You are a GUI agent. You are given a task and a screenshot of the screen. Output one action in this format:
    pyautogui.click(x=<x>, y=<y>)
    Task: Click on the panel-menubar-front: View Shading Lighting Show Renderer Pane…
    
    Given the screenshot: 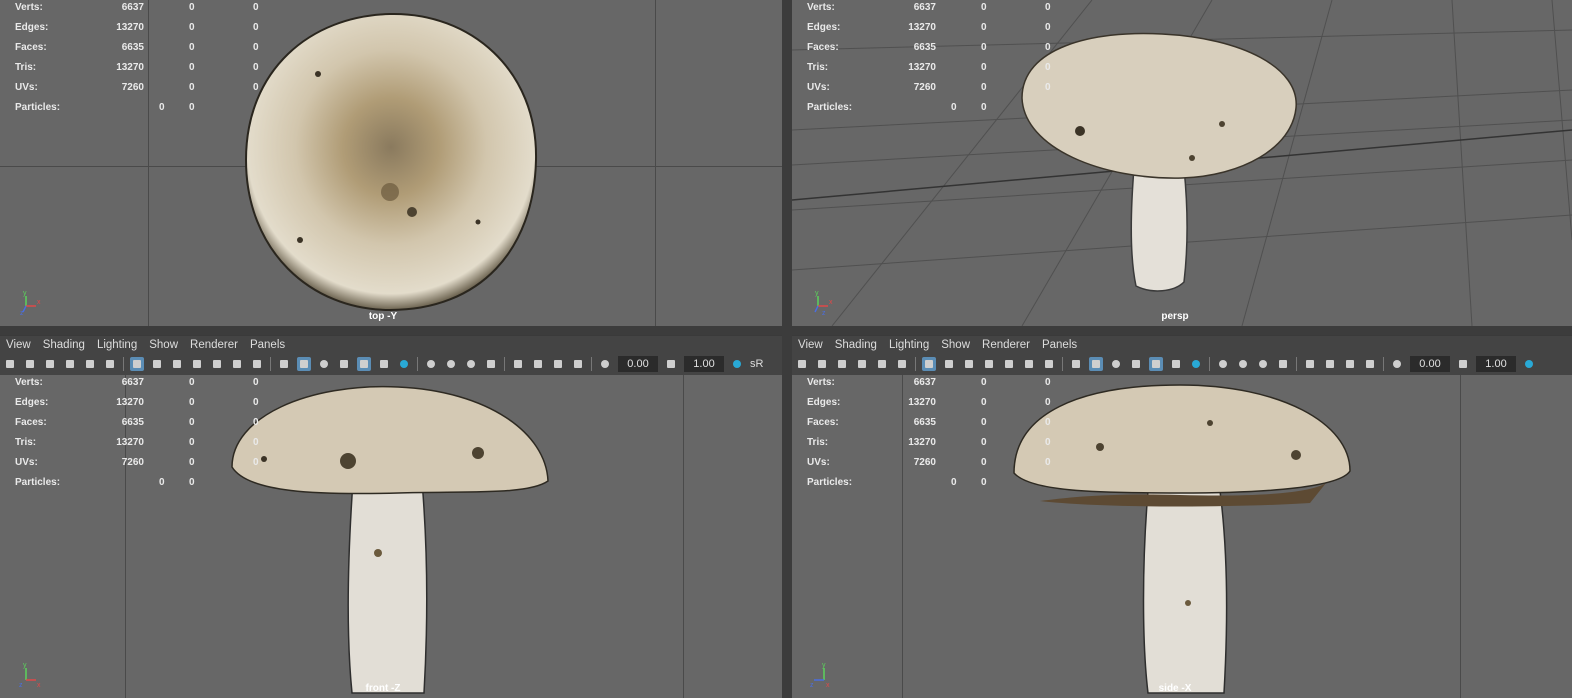 What is the action you would take?
    pyautogui.click(x=391, y=345)
    